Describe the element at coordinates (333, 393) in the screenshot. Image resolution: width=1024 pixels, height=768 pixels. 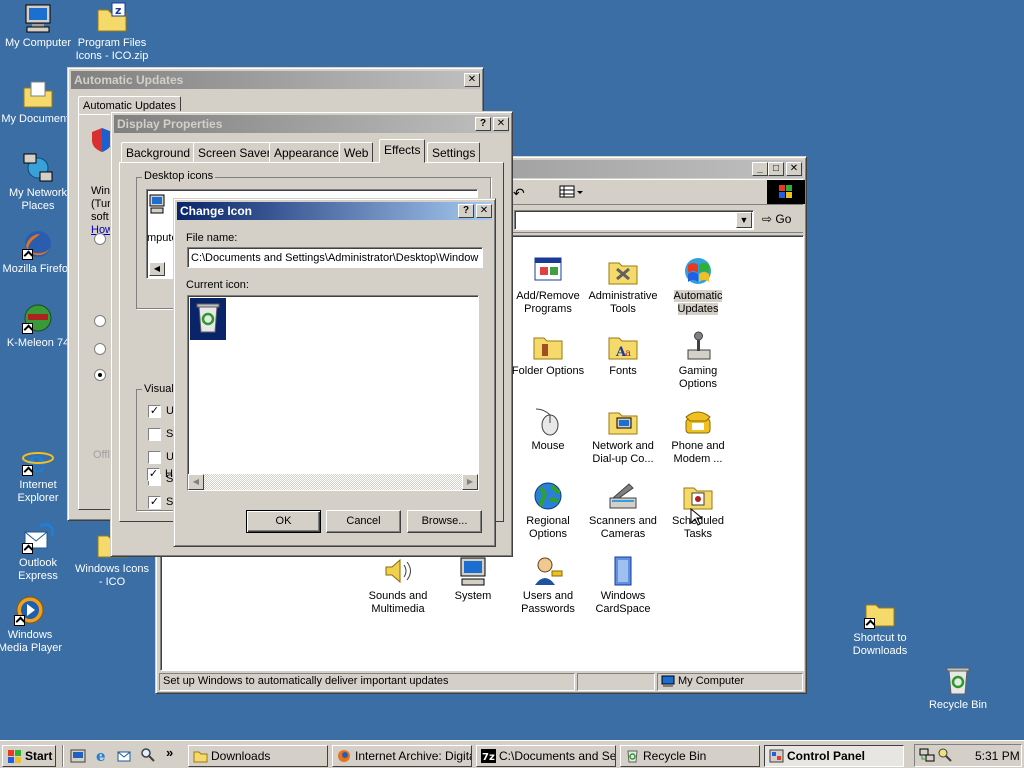
I see `icon-list: ◀ ▶` at that location.